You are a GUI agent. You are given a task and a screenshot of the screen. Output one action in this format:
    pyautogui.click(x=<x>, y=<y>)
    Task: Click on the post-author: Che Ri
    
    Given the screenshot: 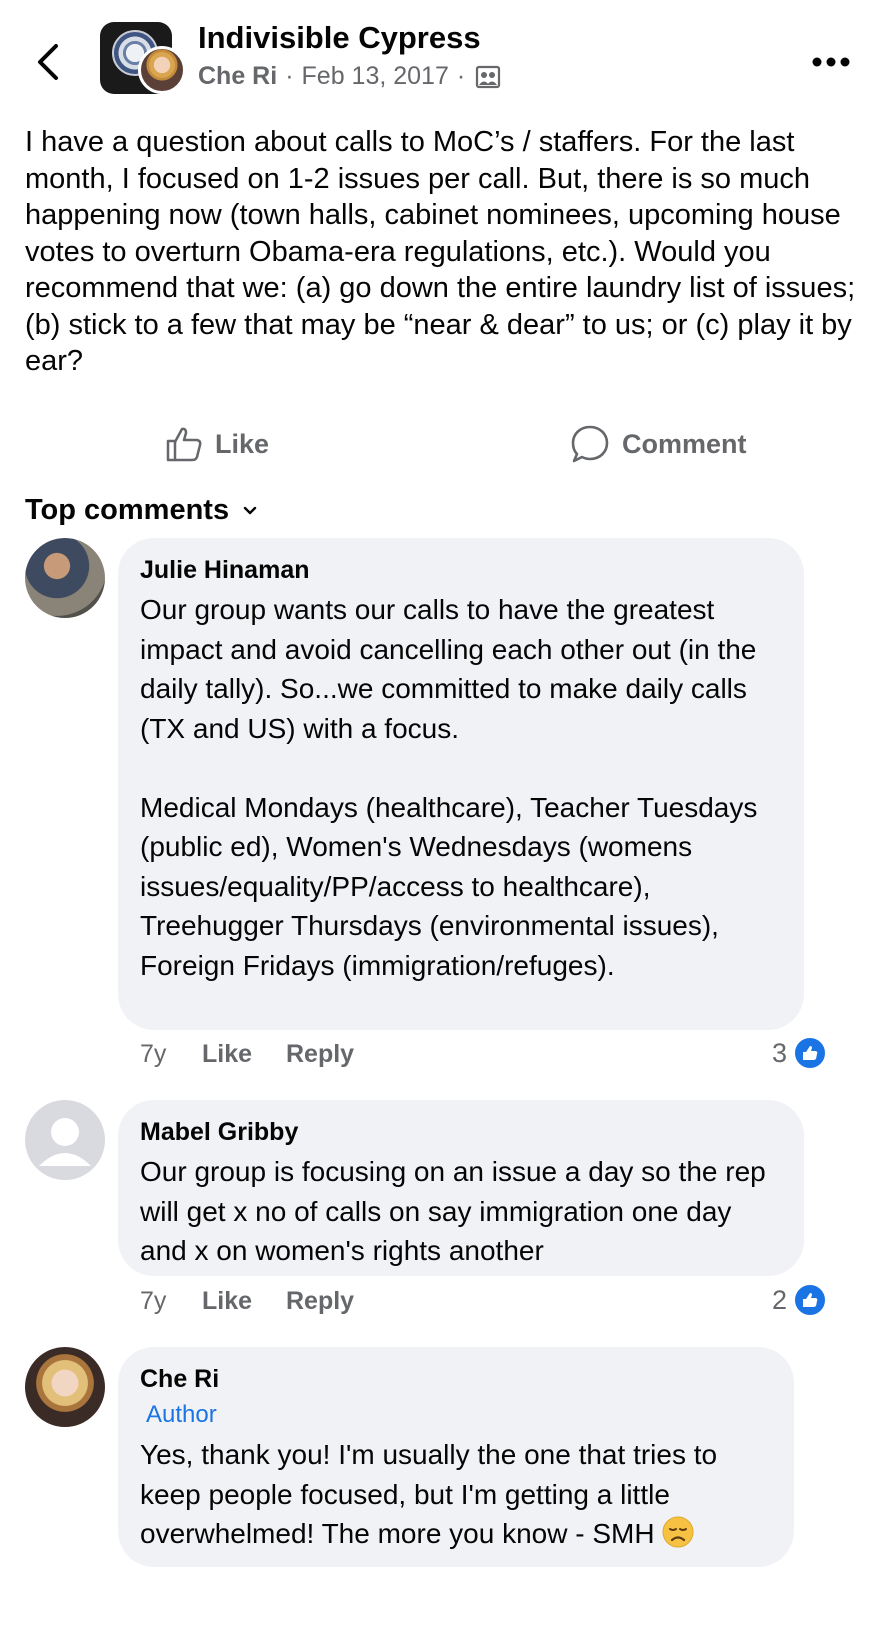 What is the action you would take?
    pyautogui.click(x=237, y=76)
    